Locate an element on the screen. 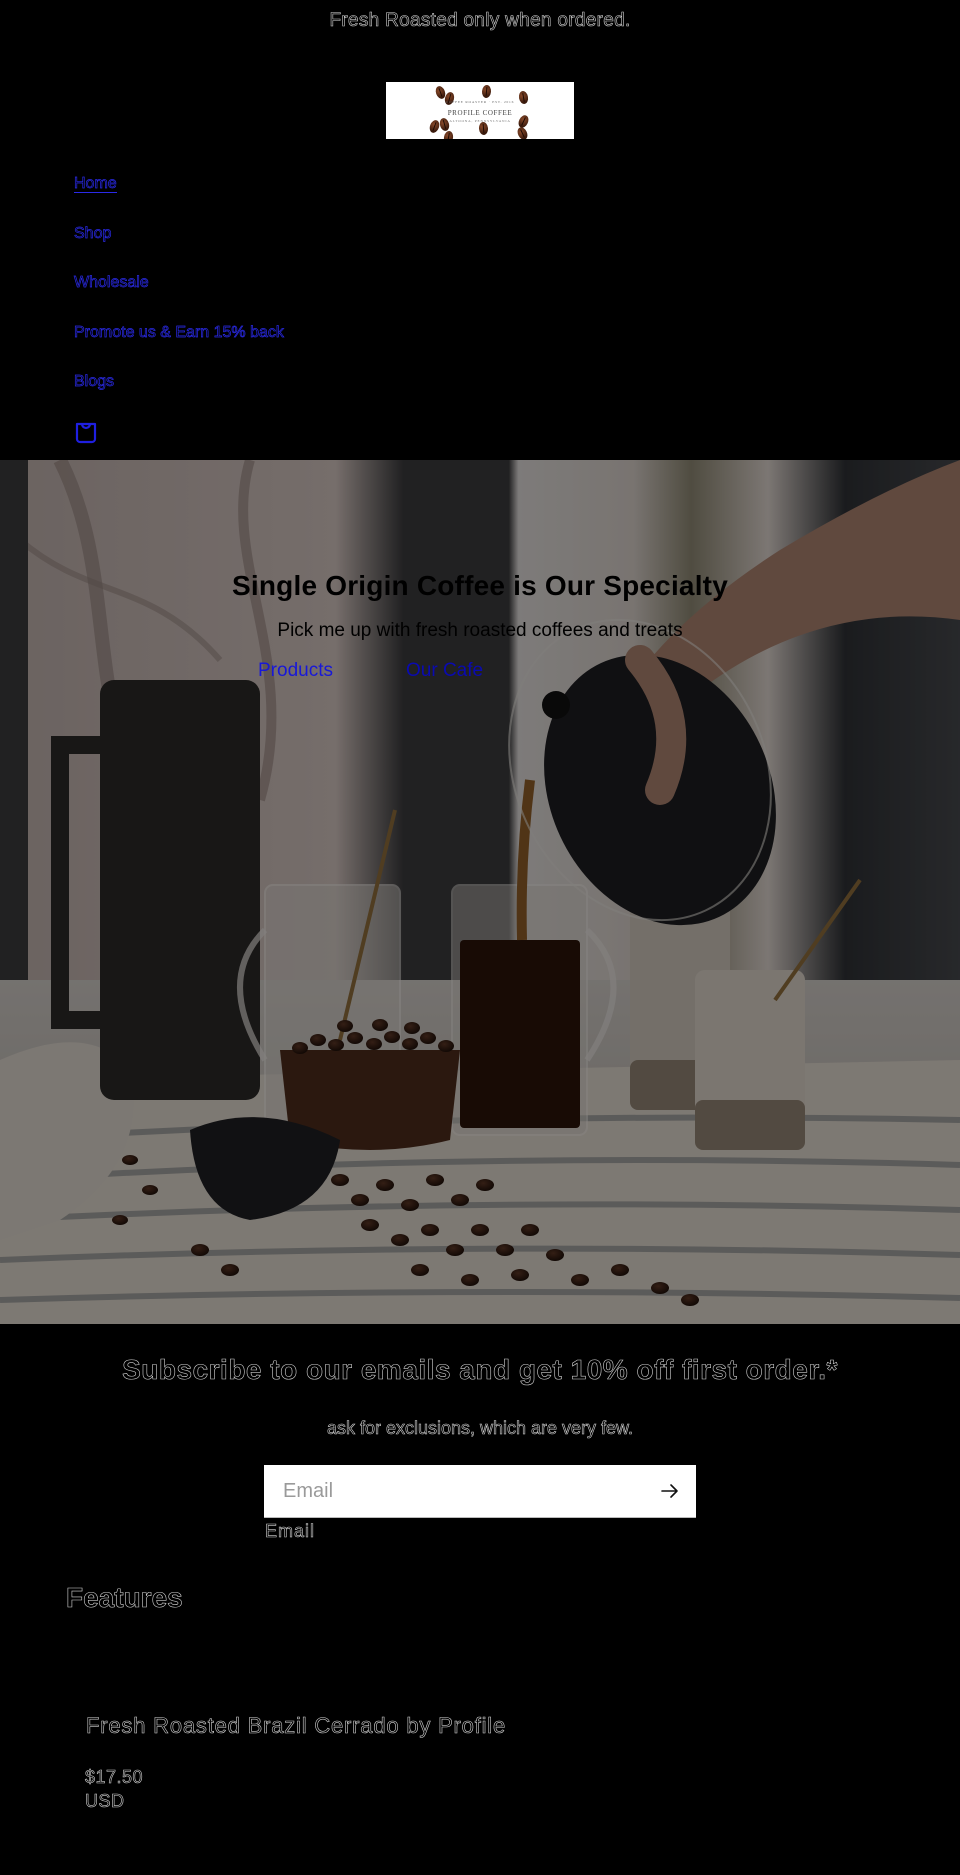  newsletter-text: ask for exclusions, which are very few. is located at coordinates (480, 1428).